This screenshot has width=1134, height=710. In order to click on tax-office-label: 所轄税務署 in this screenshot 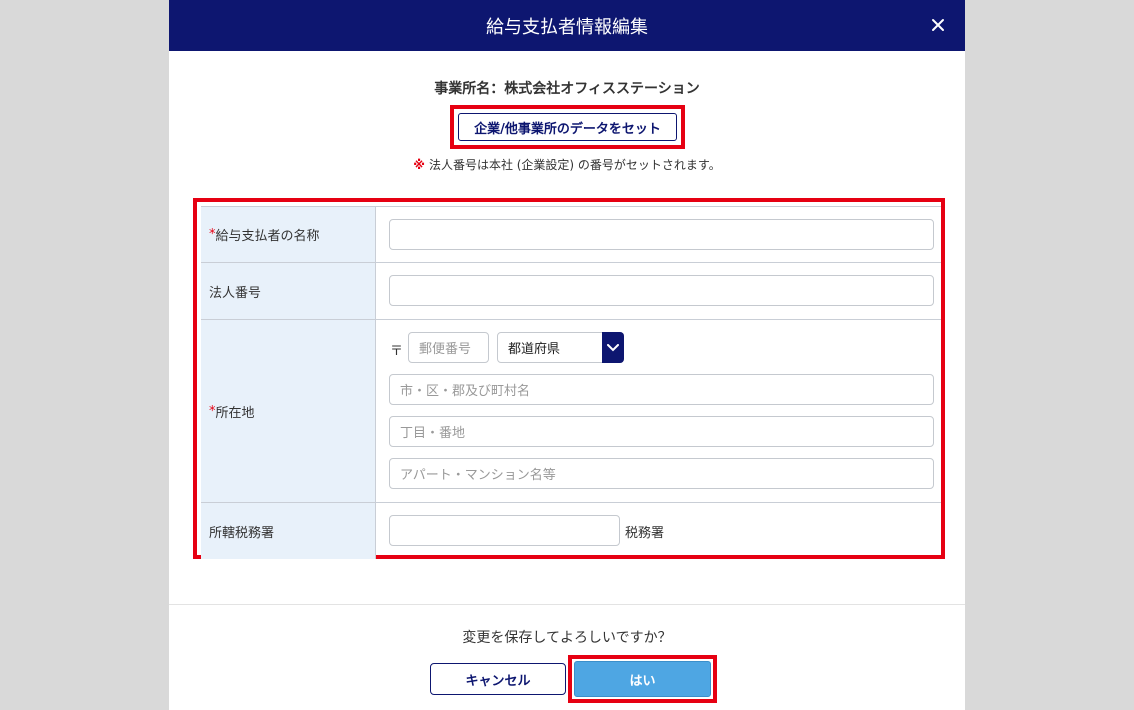, I will do `click(288, 531)`.